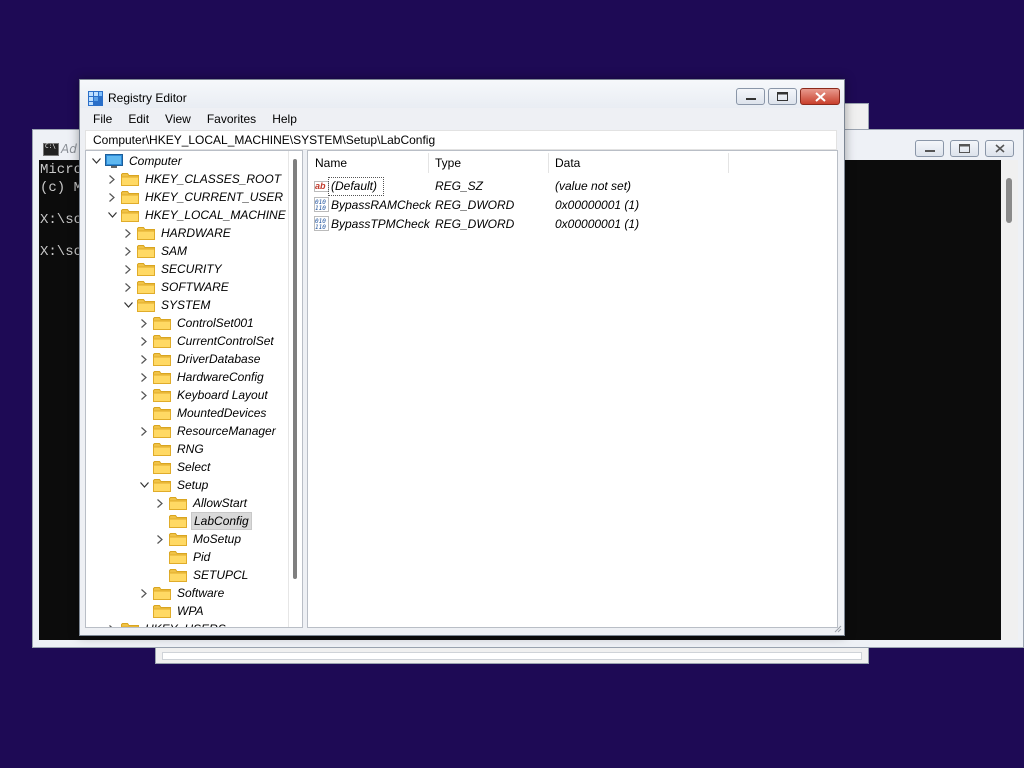  Describe the element at coordinates (176, 287) in the screenshot. I see `tree-item-software: SOFTWARE` at that location.